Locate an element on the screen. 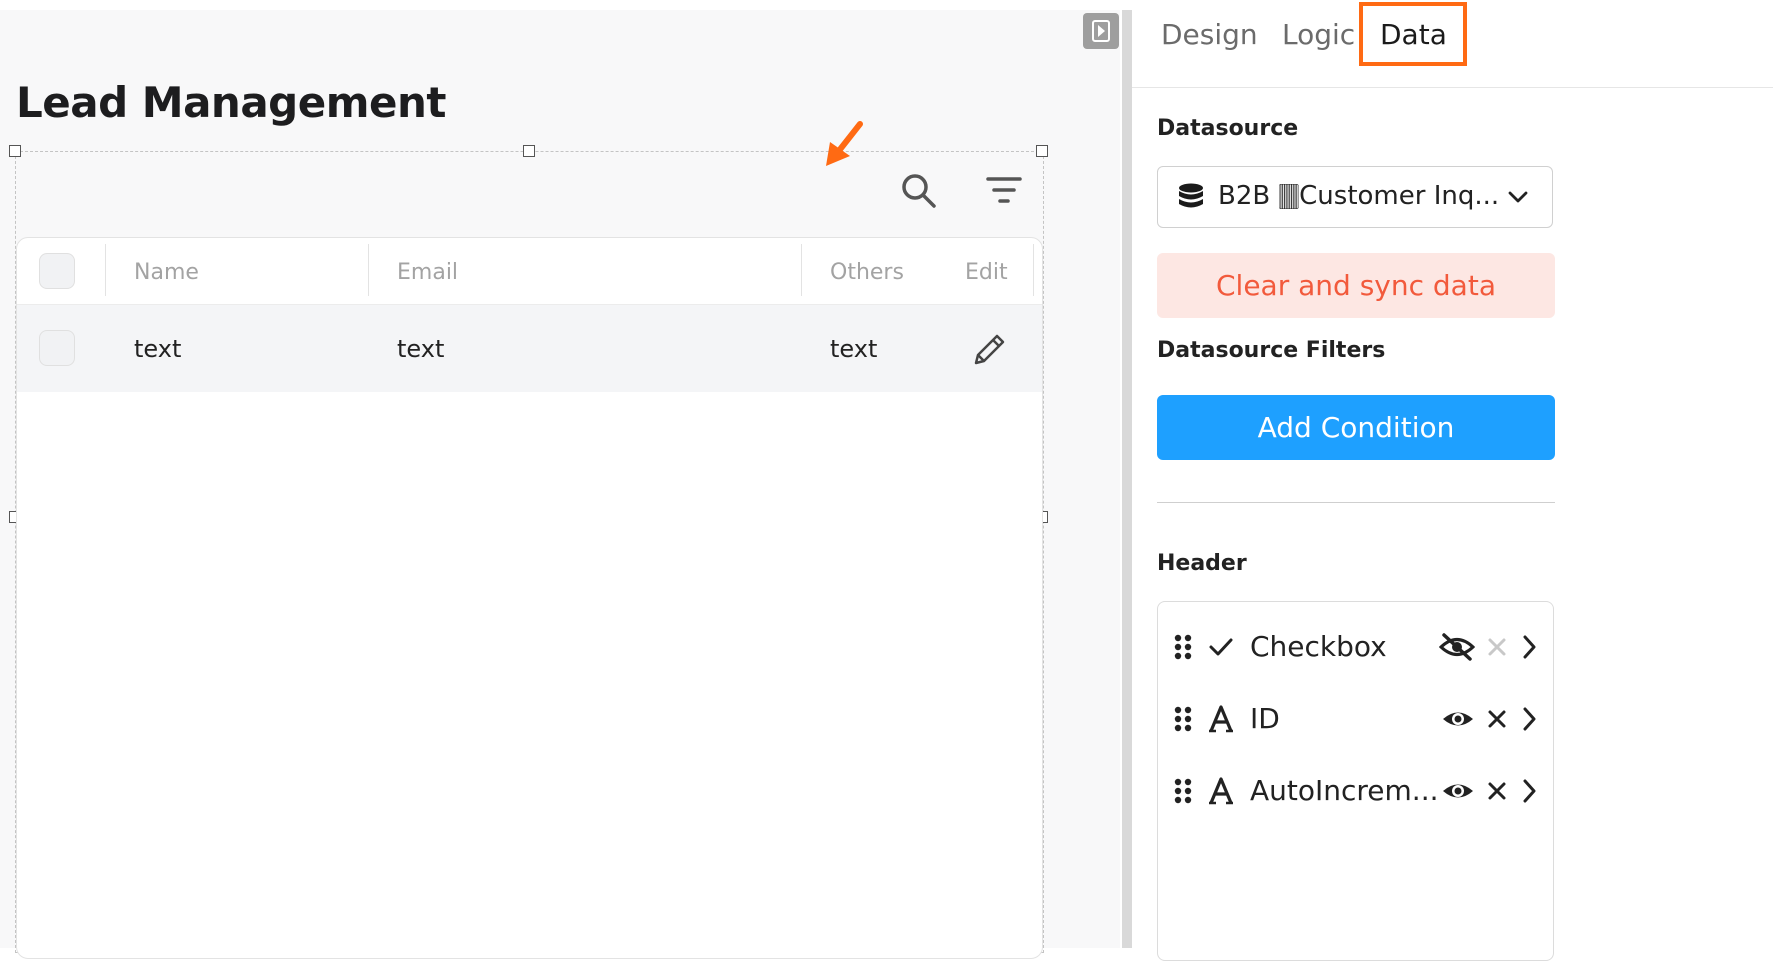 This screenshot has height=961, width=1773. section-divider is located at coordinates (1356, 502).